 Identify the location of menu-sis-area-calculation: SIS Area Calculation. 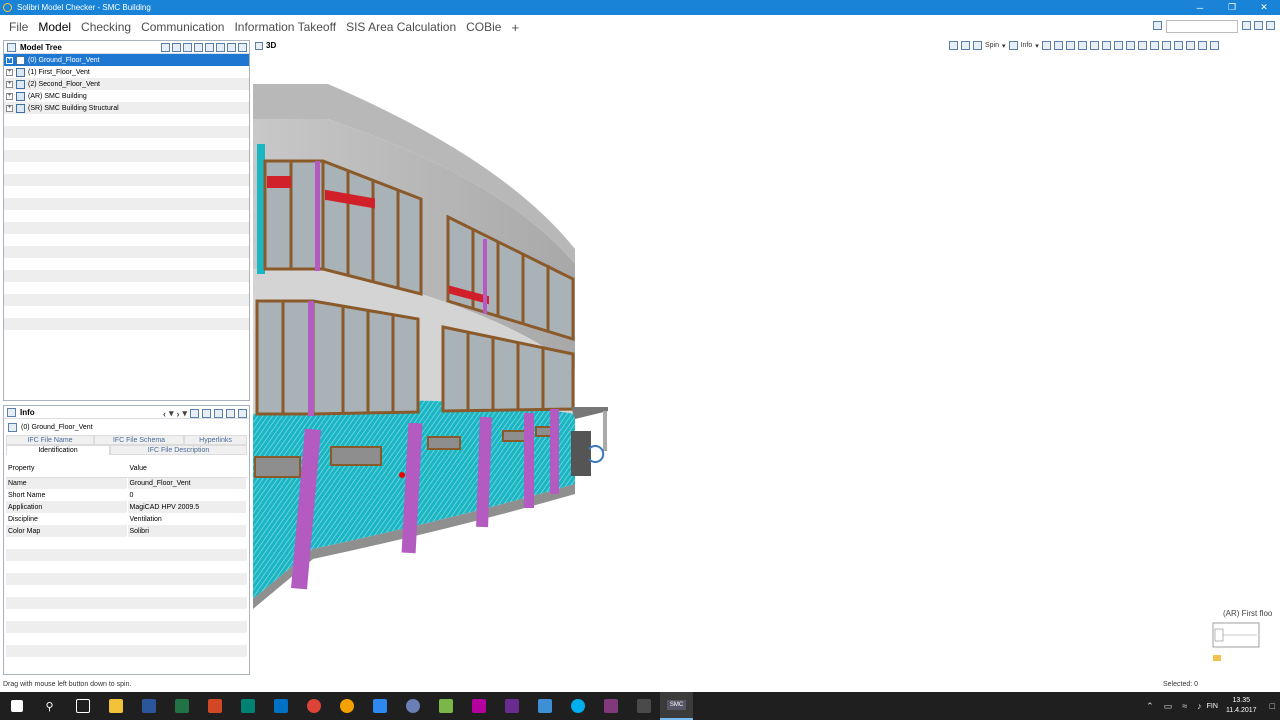
(401, 27).